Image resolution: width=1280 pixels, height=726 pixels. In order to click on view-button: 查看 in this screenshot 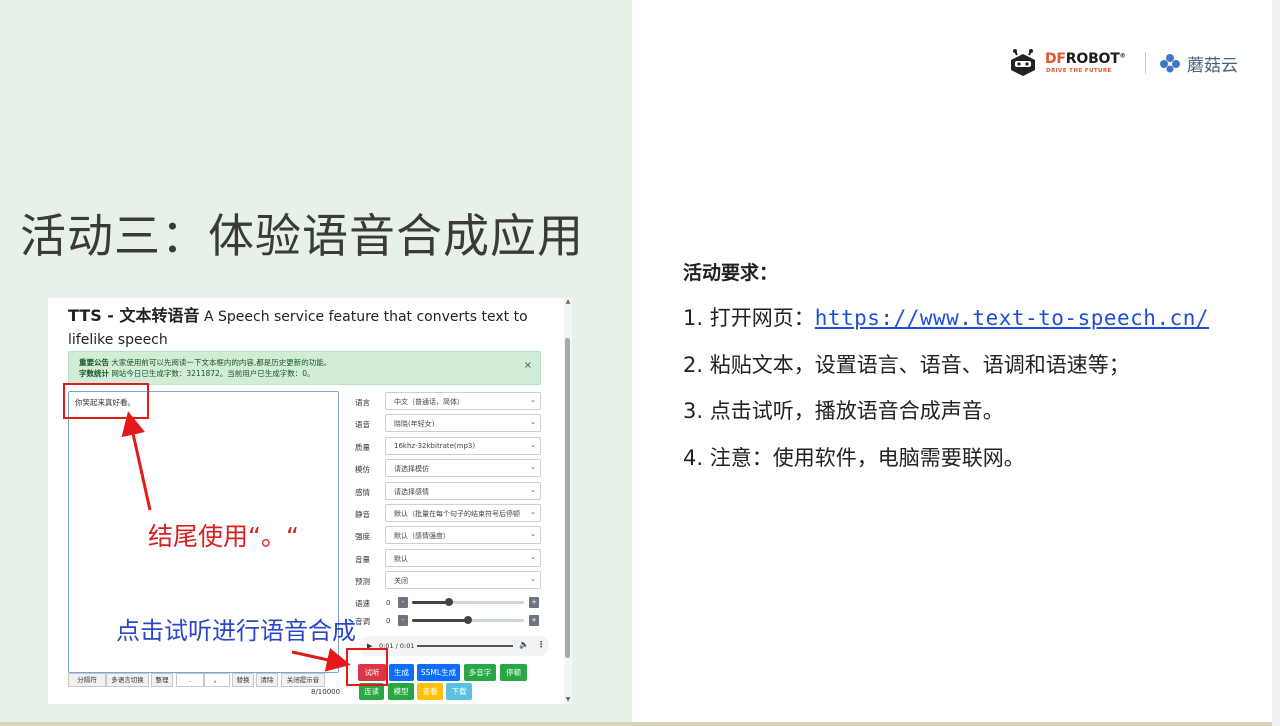, I will do `click(430, 691)`.